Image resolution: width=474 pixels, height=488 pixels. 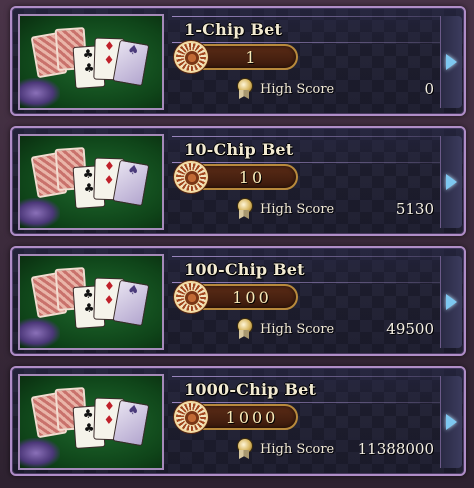 What do you see at coordinates (236, 57) in the screenshot?
I see `chip-amount-badge: 1` at bounding box center [236, 57].